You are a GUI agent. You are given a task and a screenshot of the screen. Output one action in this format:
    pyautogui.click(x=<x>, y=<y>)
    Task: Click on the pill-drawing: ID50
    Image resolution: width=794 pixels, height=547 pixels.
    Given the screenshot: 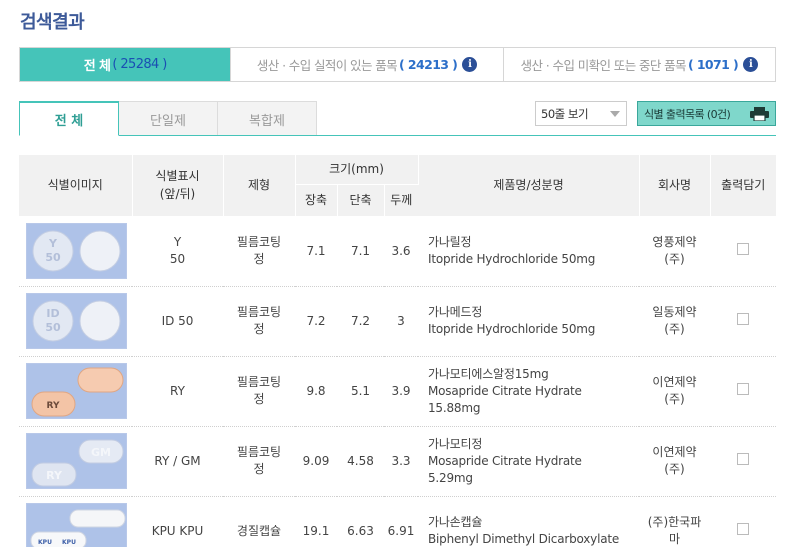 What is the action you would take?
    pyautogui.click(x=76, y=321)
    